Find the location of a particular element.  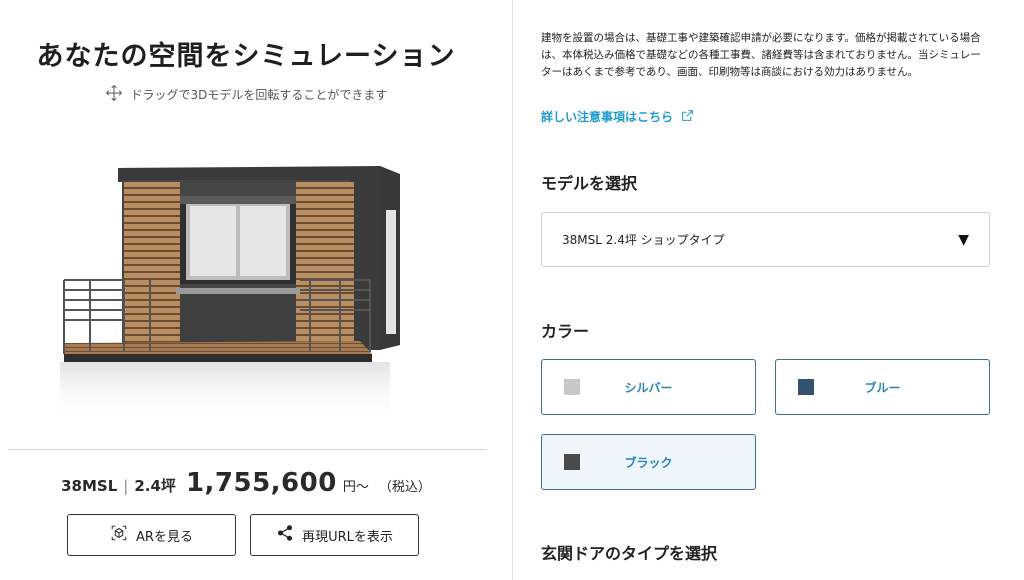

color-option-black: ブラック is located at coordinates (648, 462).